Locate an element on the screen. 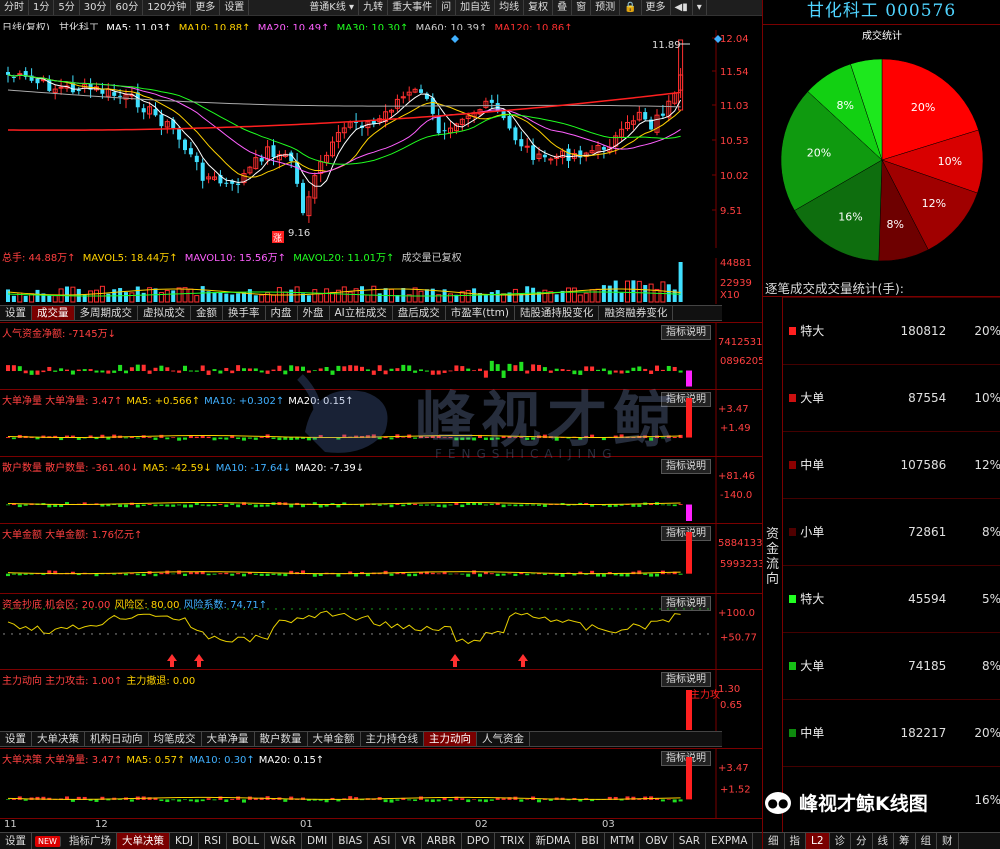 This screenshot has height=849, width=1000. period-tab-5min: 5分 is located at coordinates (67, 7).